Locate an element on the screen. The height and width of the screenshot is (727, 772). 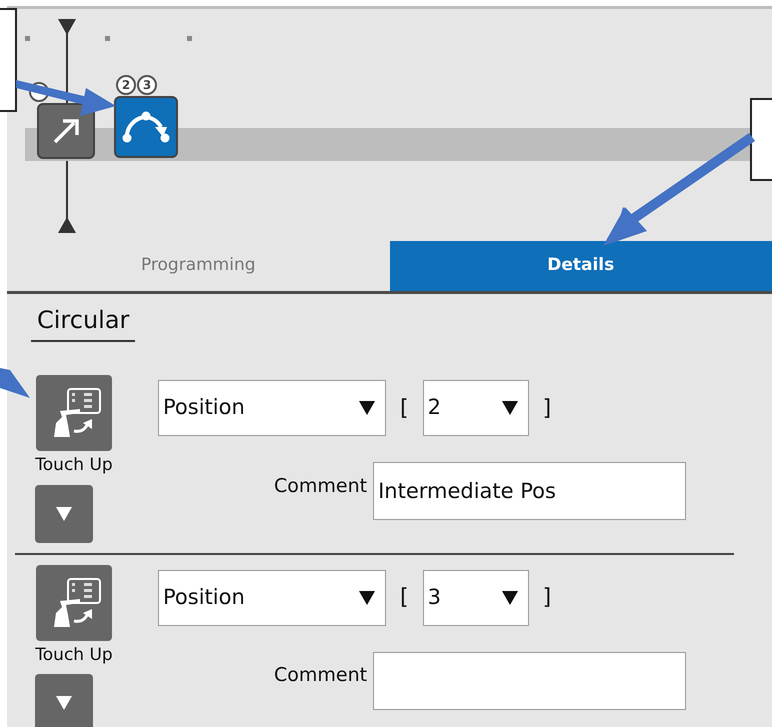
index-dropdown: 3 is located at coordinates (475, 598).